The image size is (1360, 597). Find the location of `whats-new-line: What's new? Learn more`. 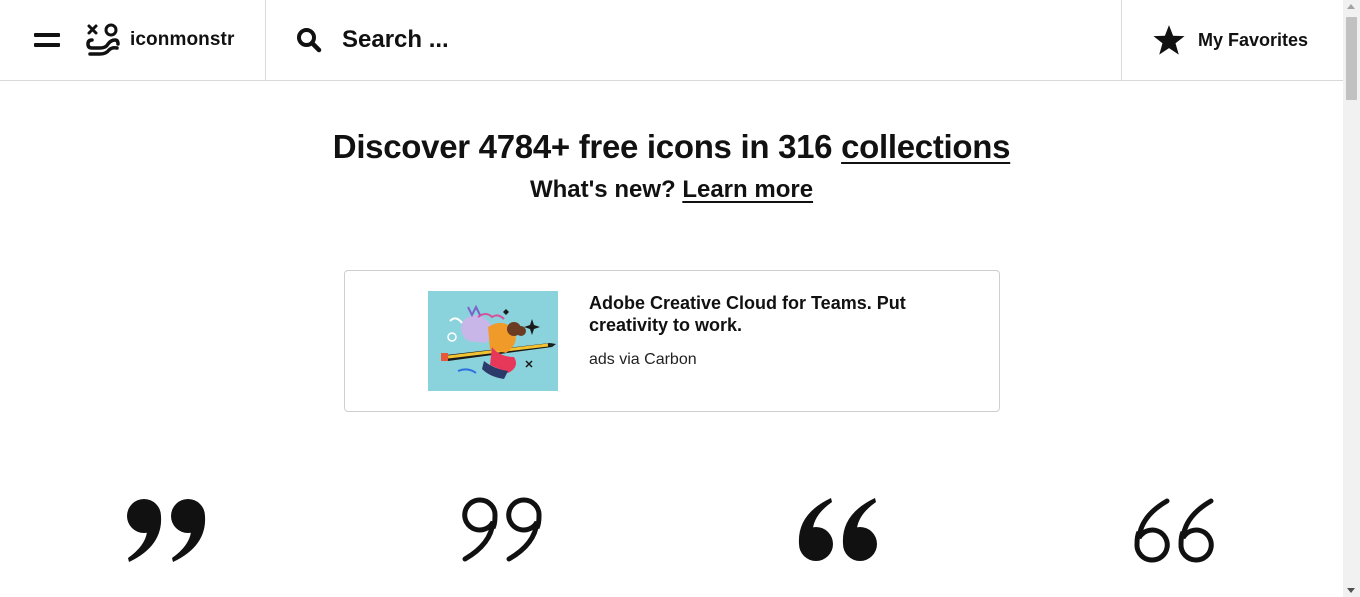

whats-new-line: What's new? Learn more is located at coordinates (671, 190).